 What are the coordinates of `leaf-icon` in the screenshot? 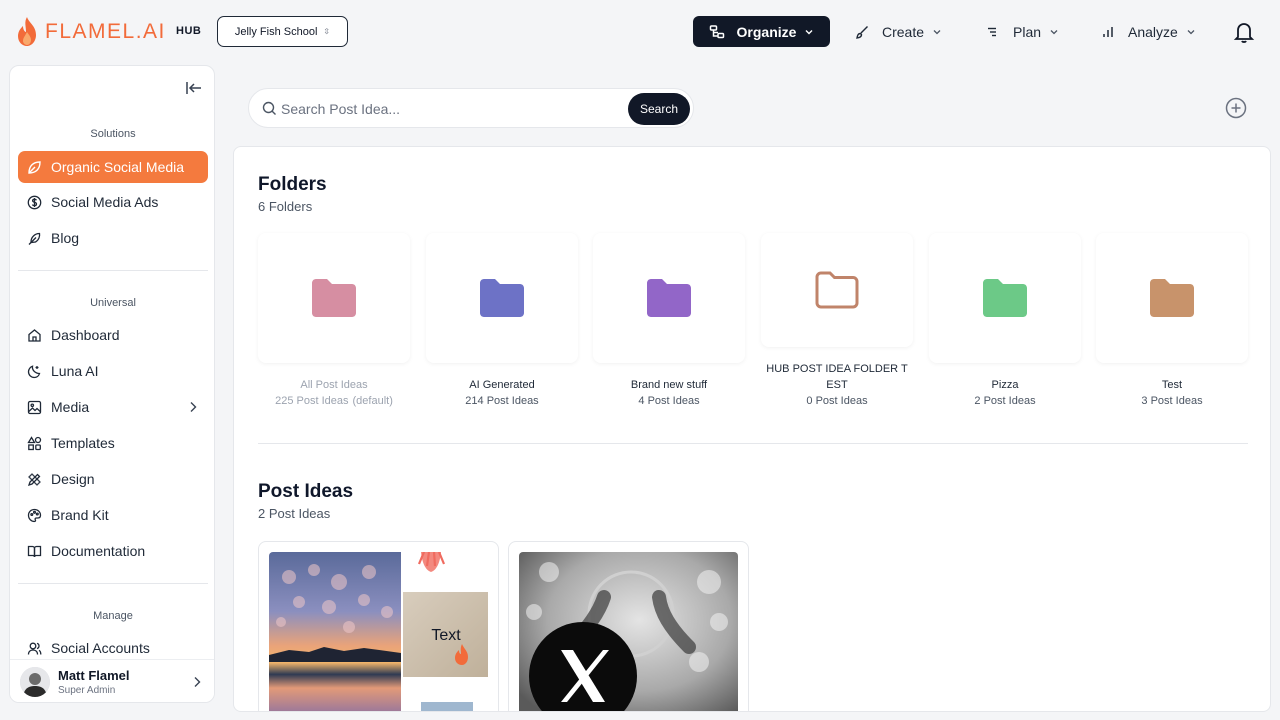 It's located at (34, 167).